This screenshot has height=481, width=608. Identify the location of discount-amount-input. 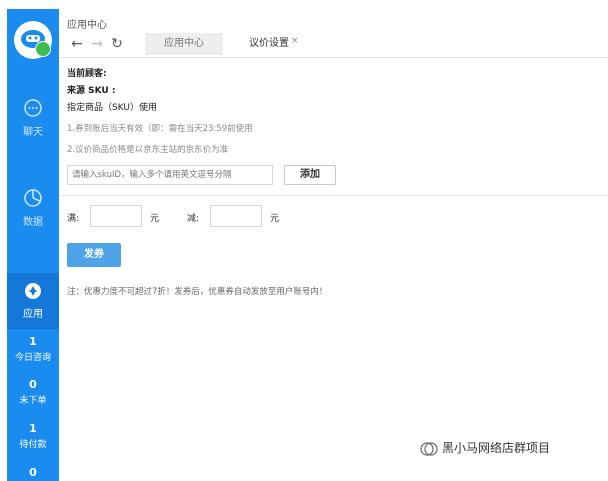
(236, 216).